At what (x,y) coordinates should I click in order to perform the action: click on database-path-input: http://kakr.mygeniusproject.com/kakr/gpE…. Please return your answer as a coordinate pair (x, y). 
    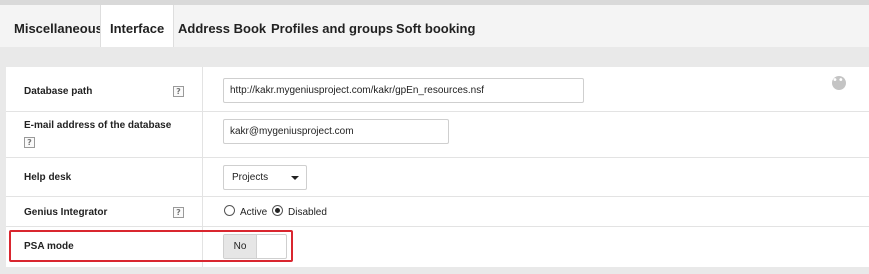
    Looking at the image, I should click on (403, 90).